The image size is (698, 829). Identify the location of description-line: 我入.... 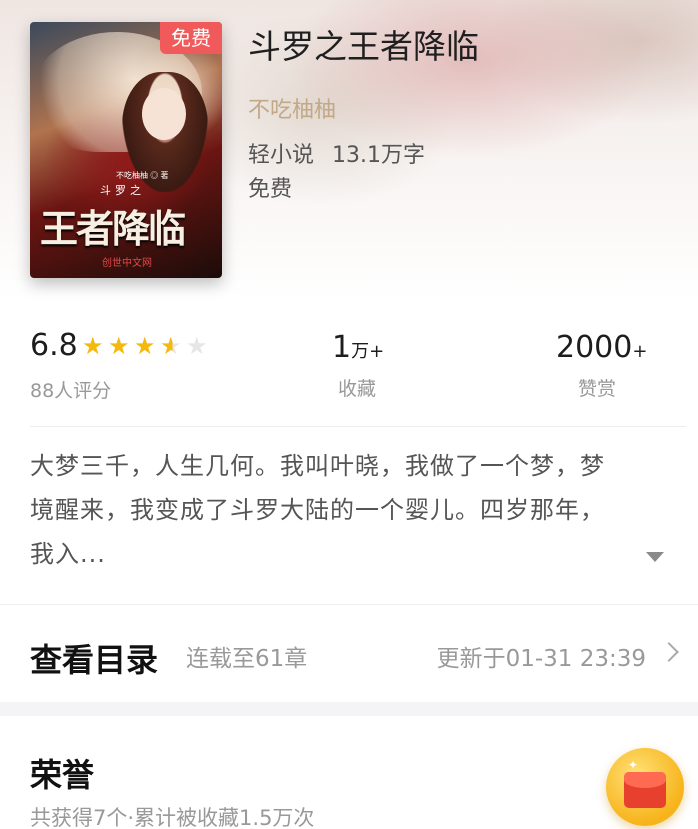
(68, 554).